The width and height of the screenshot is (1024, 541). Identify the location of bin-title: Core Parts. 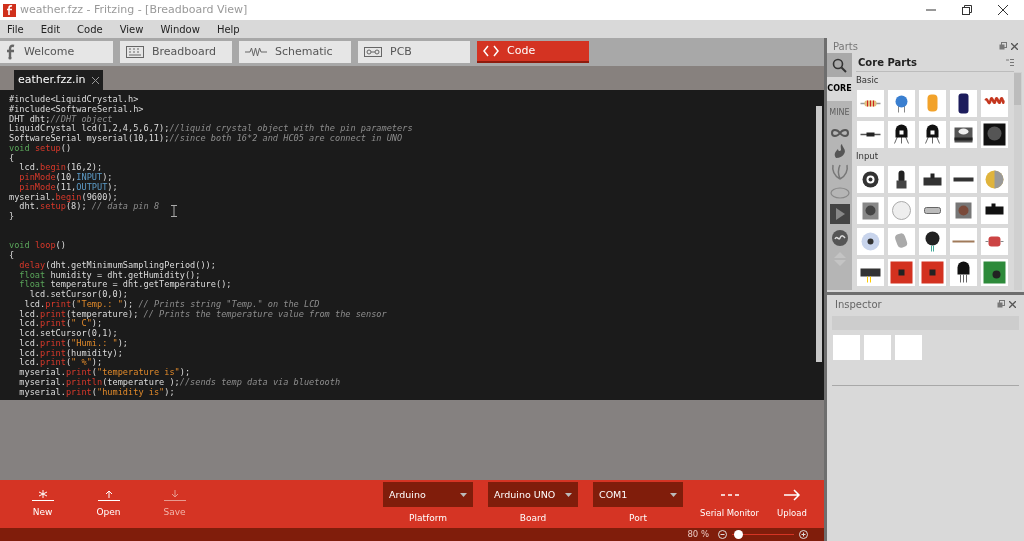
(887, 62).